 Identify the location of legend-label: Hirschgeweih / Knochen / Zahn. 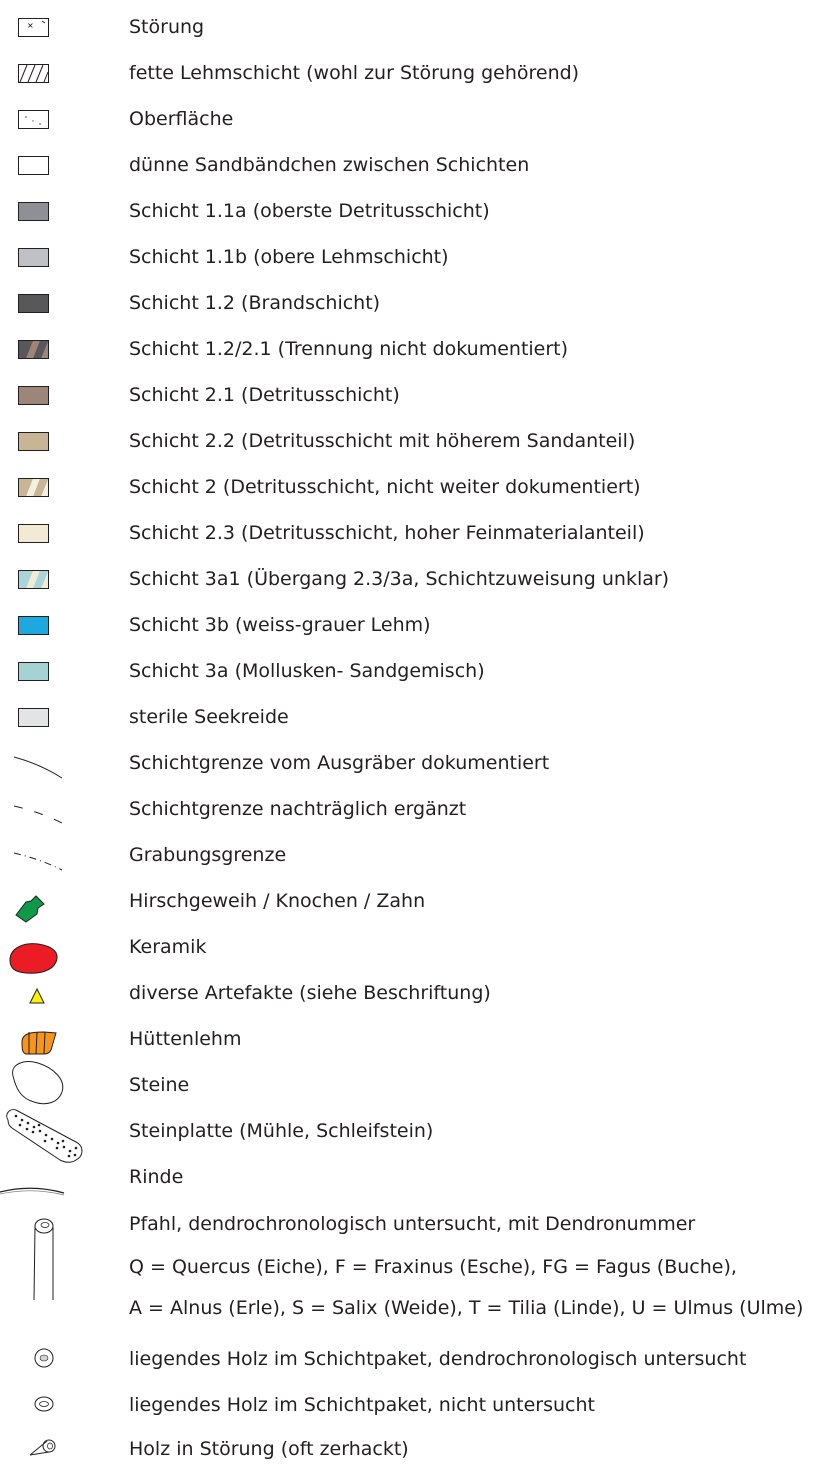
(277, 901).